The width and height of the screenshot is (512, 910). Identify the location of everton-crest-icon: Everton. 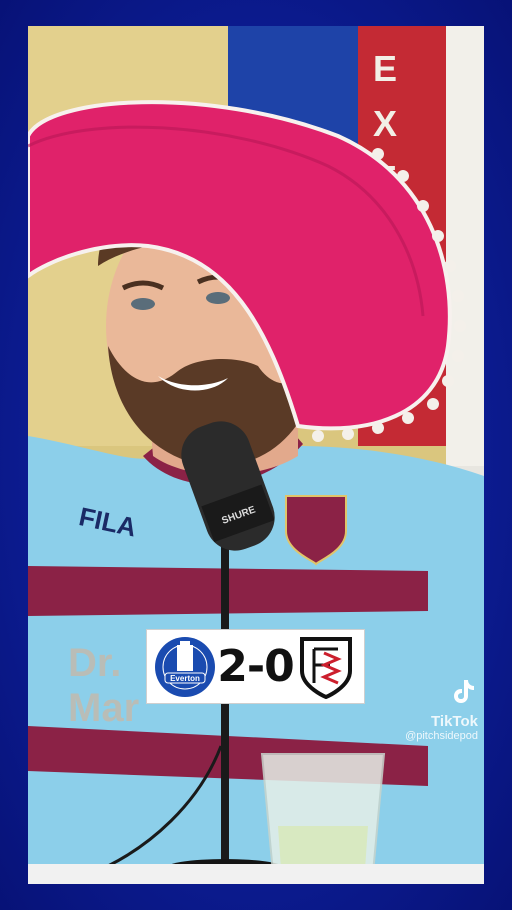
(185, 666).